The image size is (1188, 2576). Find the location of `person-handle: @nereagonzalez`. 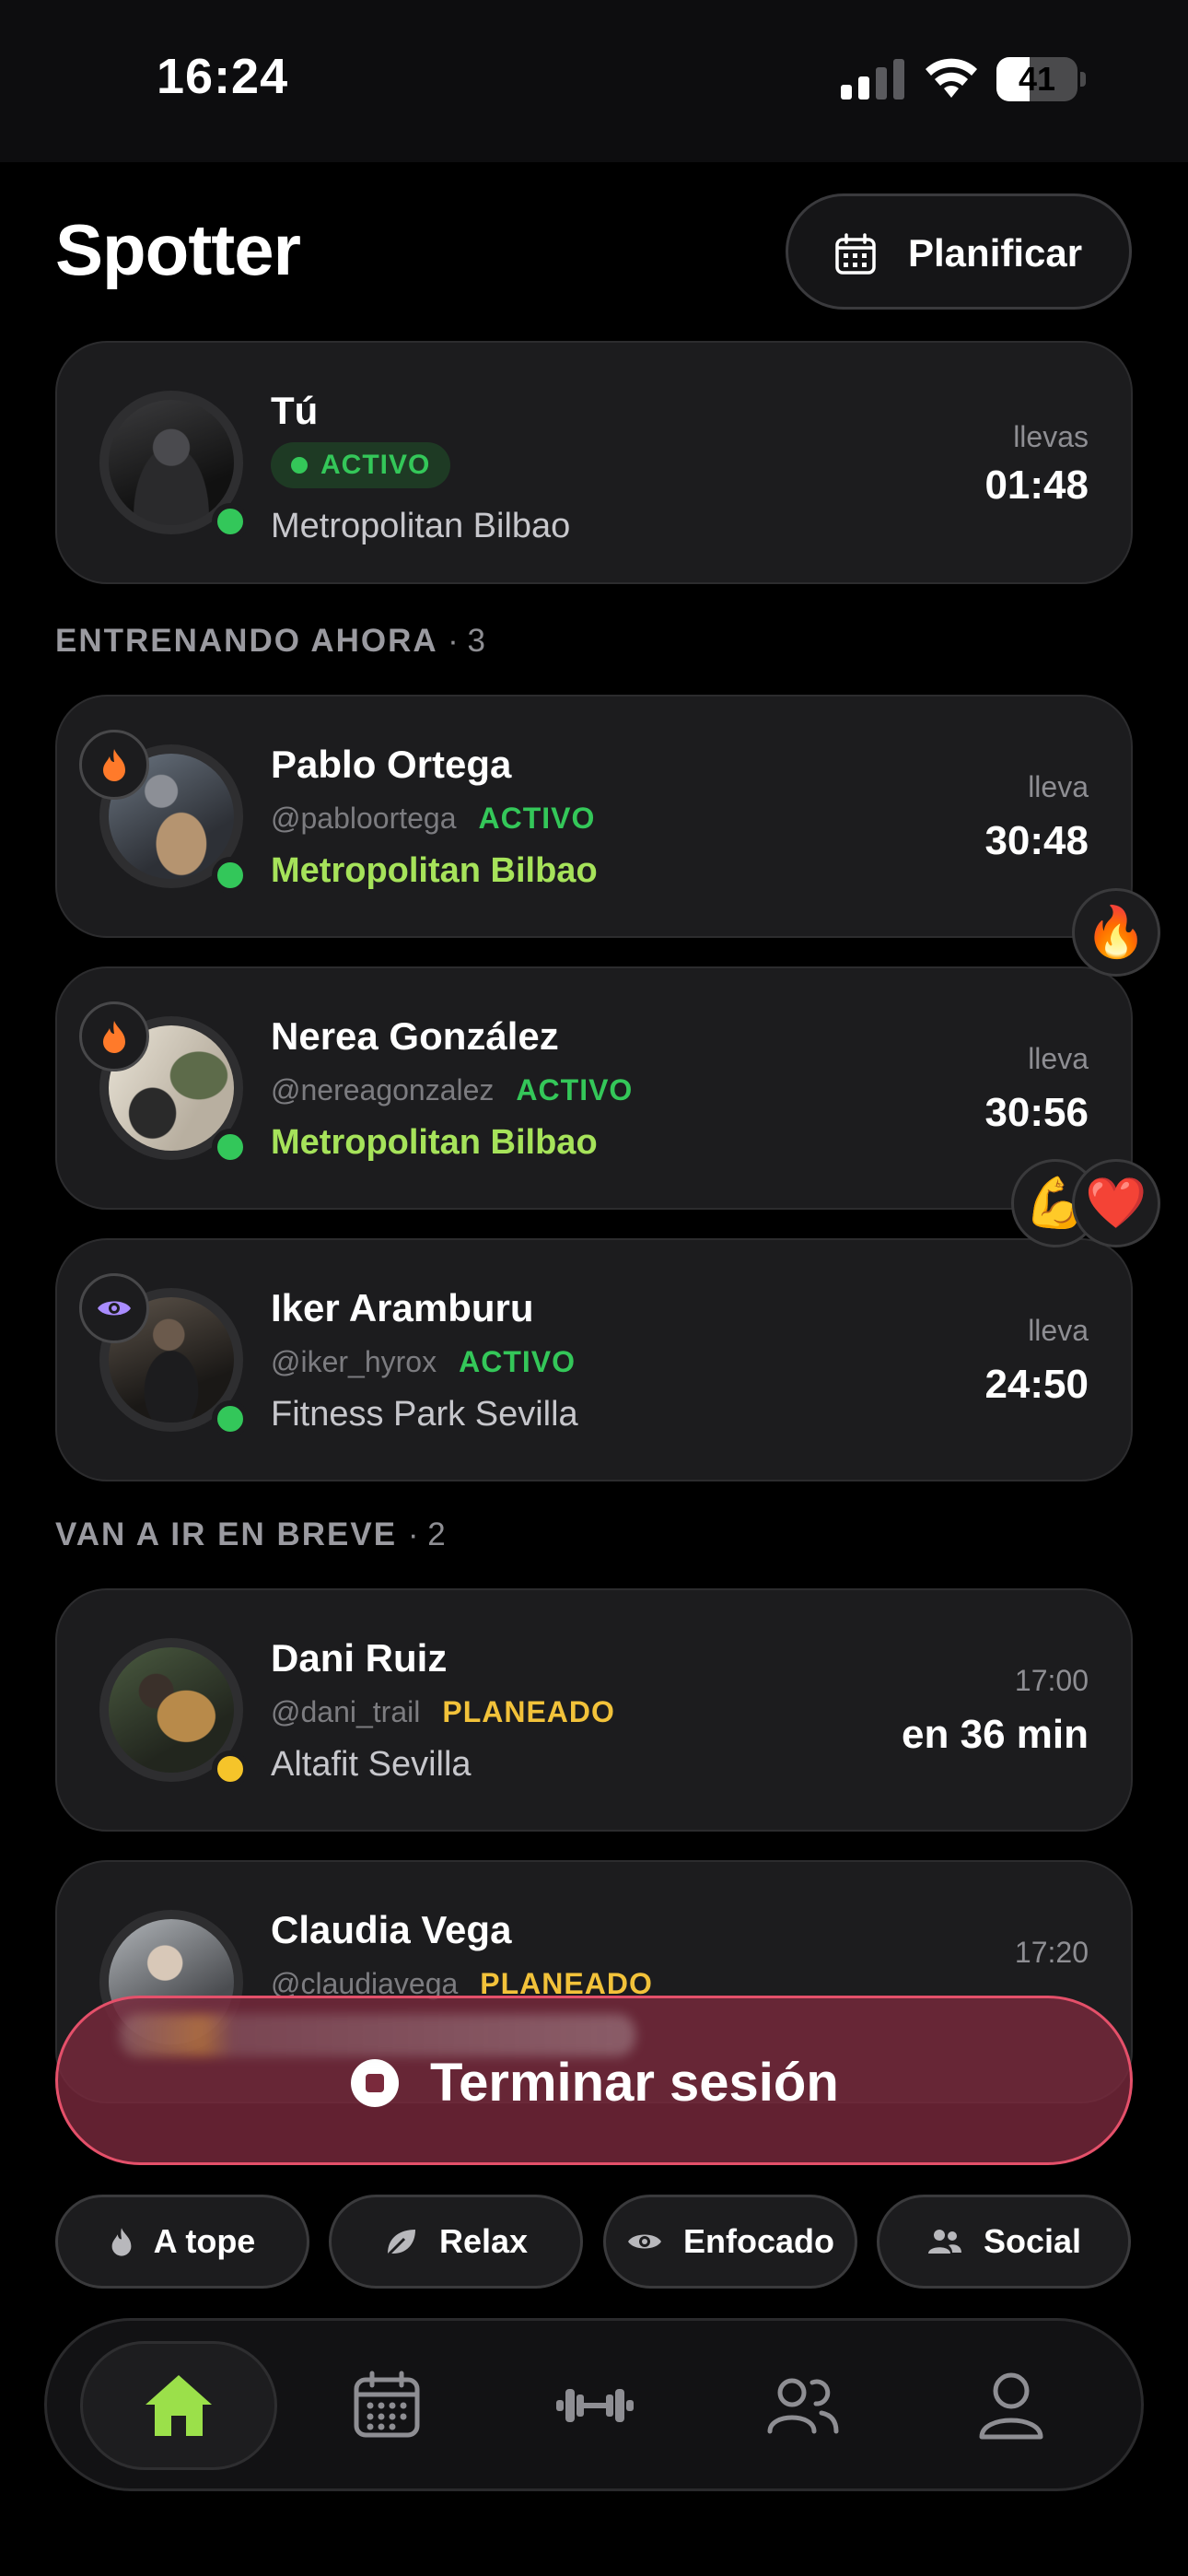

person-handle: @nereagonzalez is located at coordinates (383, 1090).